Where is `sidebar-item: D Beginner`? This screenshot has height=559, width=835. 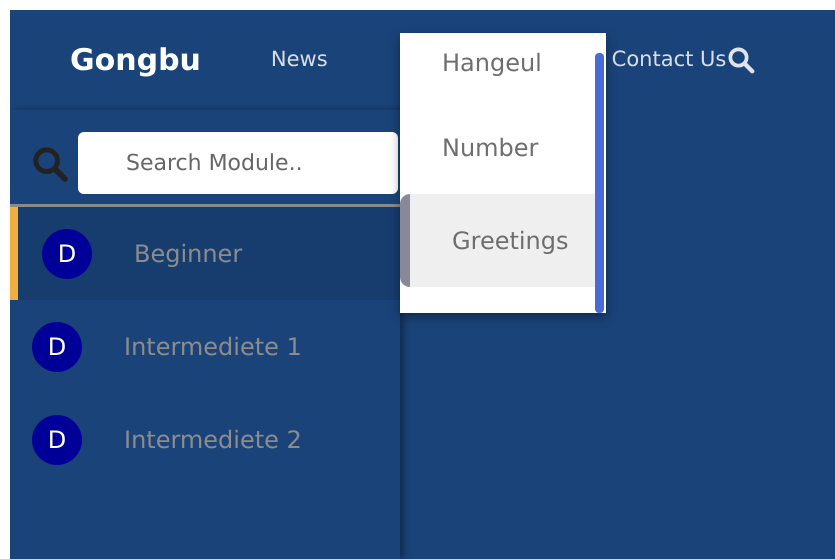 sidebar-item: D Beginner is located at coordinates (205, 253).